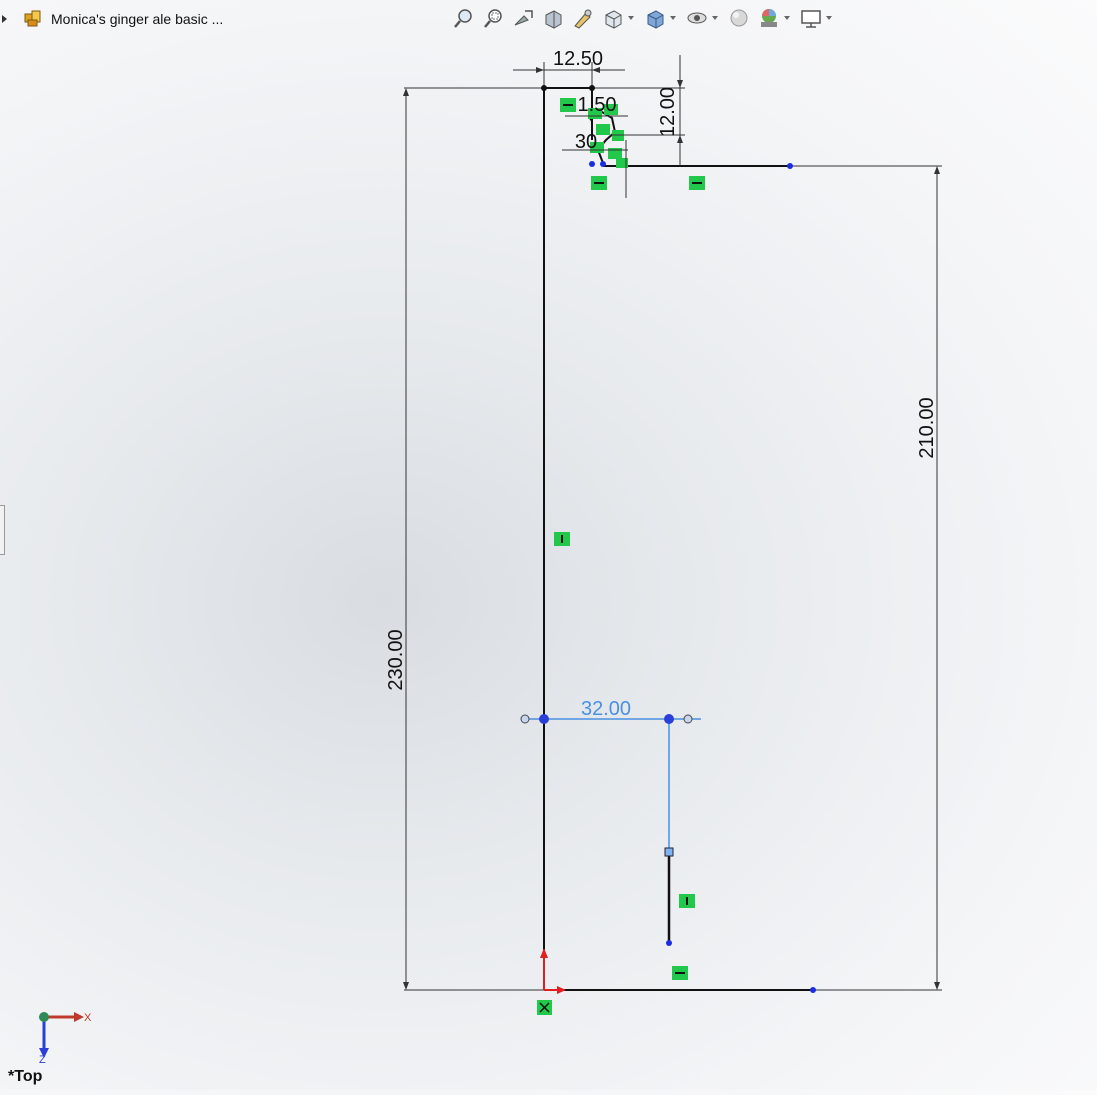  Describe the element at coordinates (396, 659) in the screenshot. I see `dimension-230-value: 230.00` at that location.